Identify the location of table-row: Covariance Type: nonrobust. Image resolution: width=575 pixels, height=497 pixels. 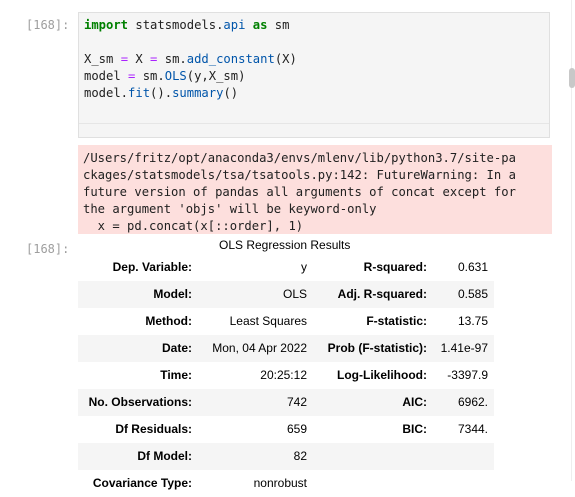
(286, 483).